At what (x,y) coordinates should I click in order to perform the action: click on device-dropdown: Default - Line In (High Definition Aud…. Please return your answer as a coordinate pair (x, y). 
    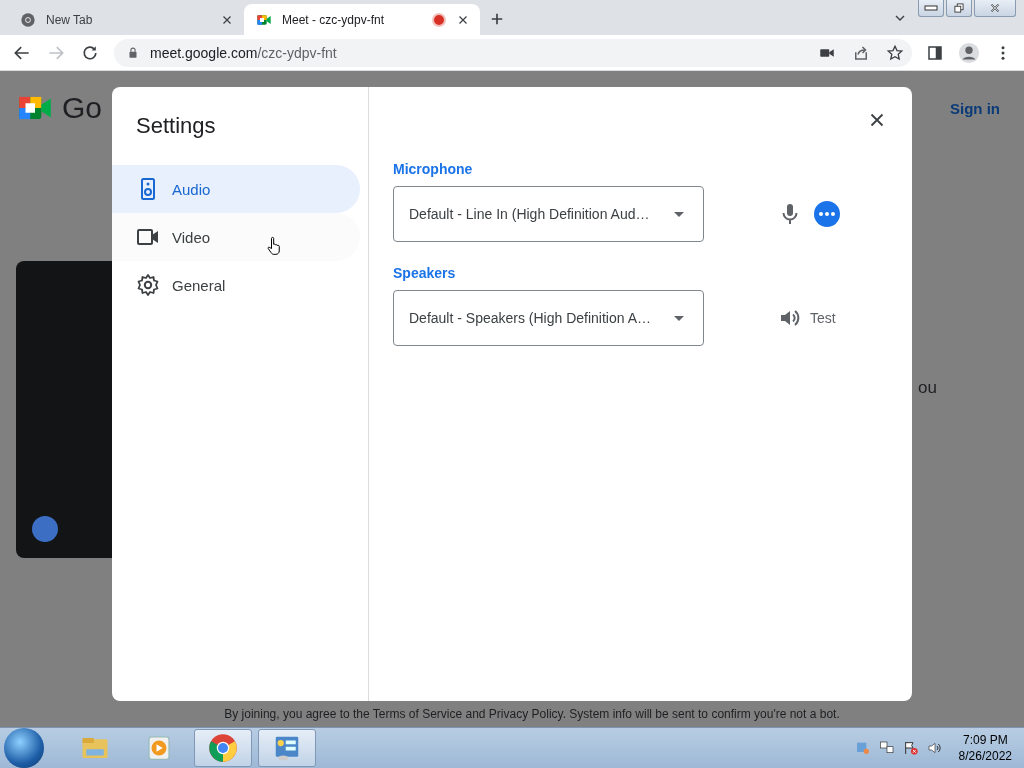
    Looking at the image, I should click on (548, 214).